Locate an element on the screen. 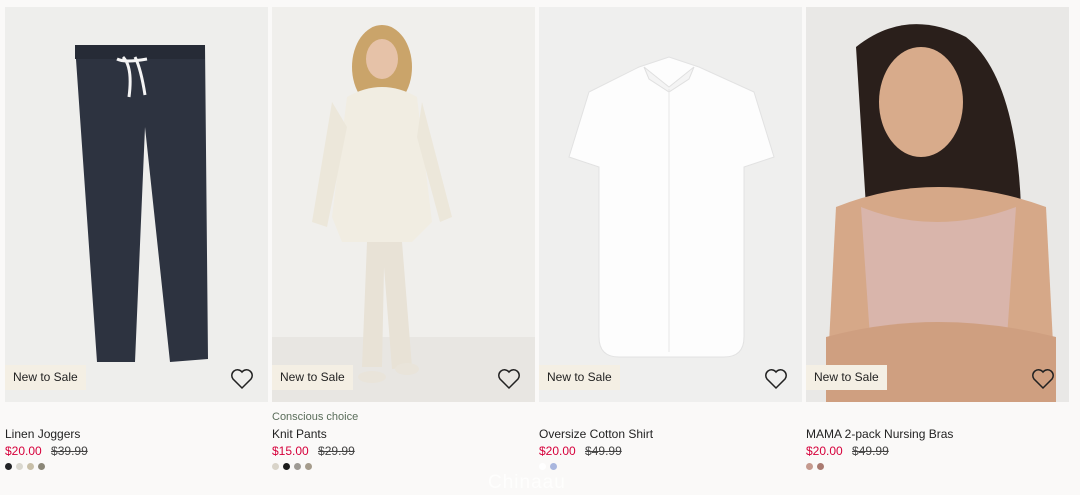 The width and height of the screenshot is (1080, 495). product-price: $15.00 $29.99 is located at coordinates (403, 451).